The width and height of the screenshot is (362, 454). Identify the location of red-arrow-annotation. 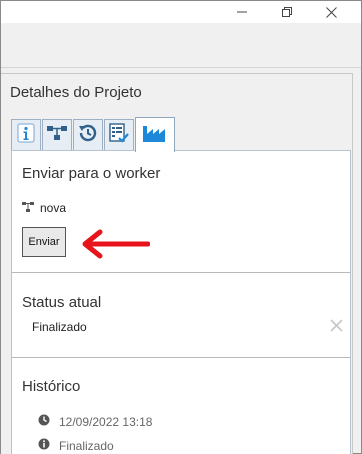
(114, 246).